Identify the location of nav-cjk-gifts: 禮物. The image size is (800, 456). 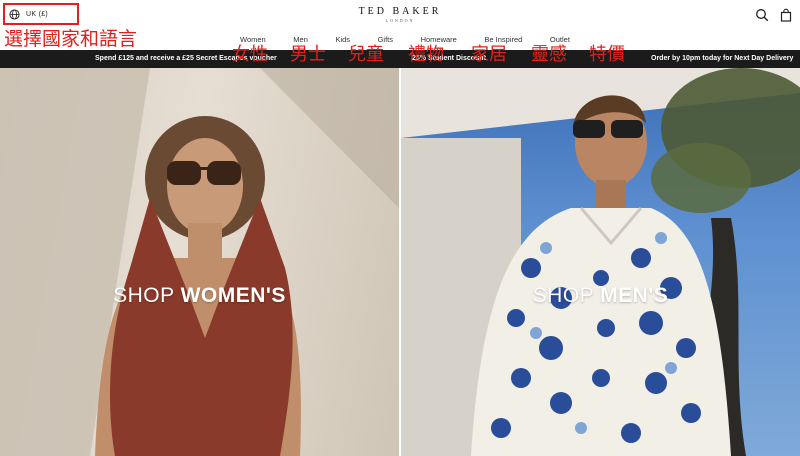
(426, 54).